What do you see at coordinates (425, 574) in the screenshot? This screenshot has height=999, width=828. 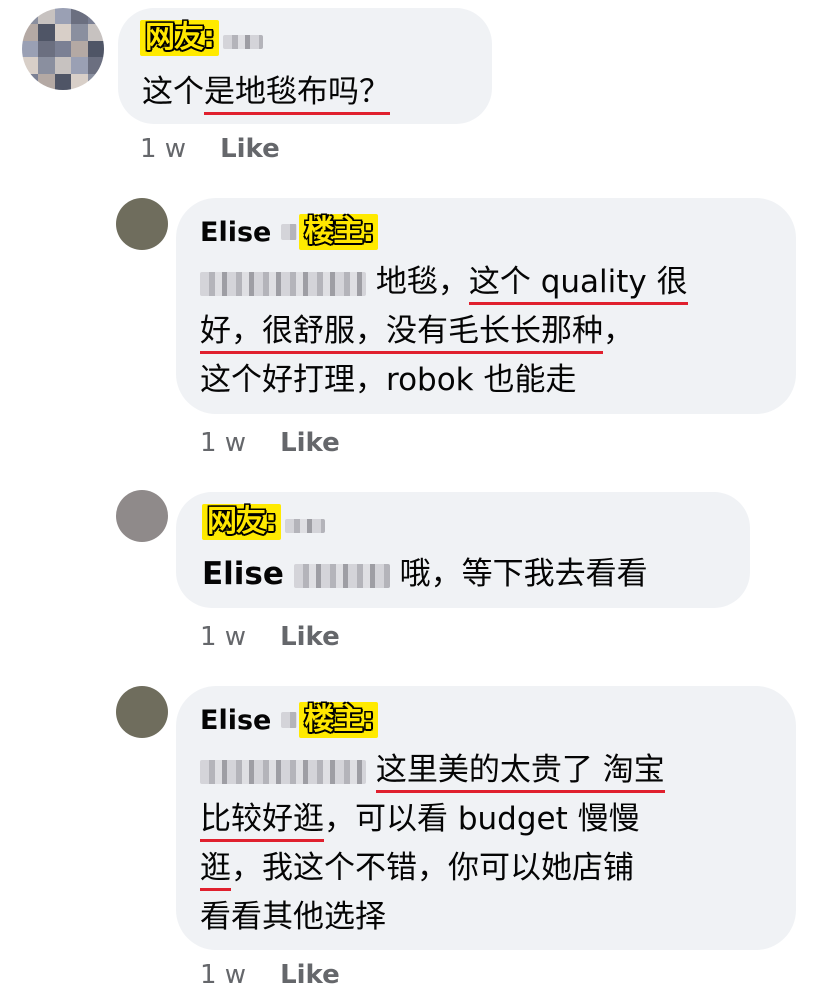 I see `comment-text: Elise 哦，等下我去看看` at bounding box center [425, 574].